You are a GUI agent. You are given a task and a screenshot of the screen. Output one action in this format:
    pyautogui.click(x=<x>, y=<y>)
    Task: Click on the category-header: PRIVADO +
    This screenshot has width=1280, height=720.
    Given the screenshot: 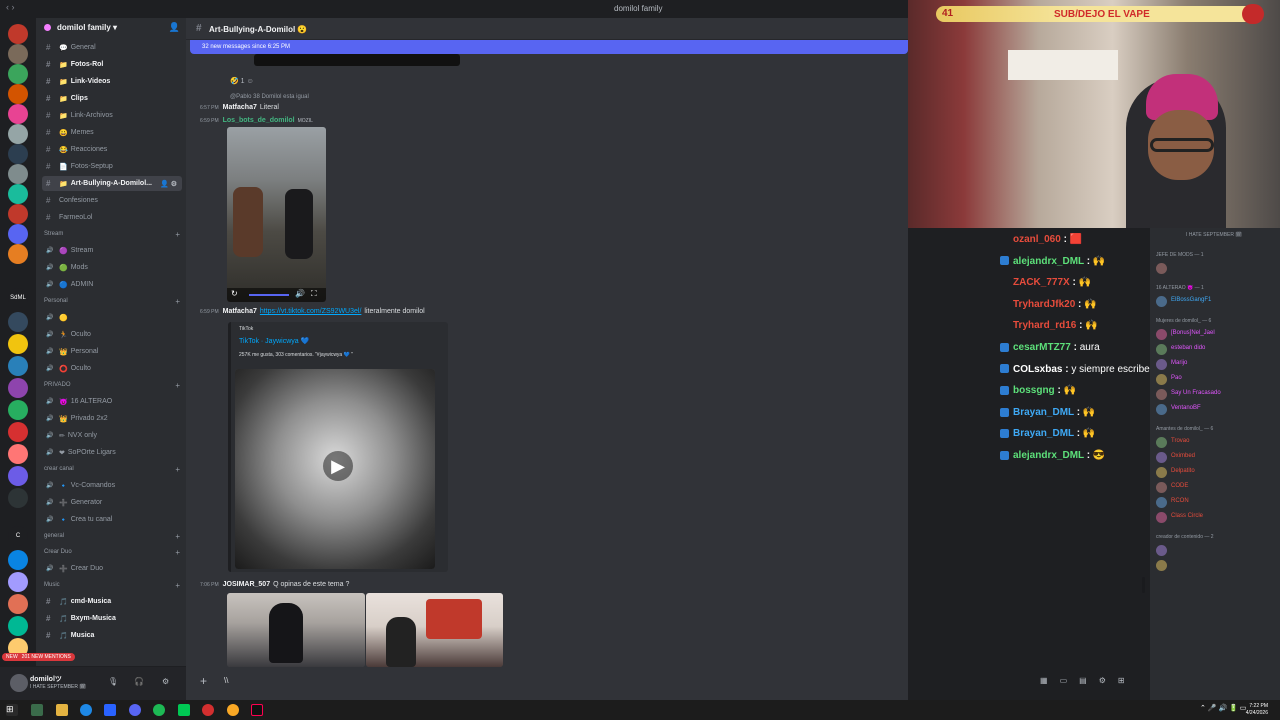 What is the action you would take?
    pyautogui.click(x=113, y=385)
    